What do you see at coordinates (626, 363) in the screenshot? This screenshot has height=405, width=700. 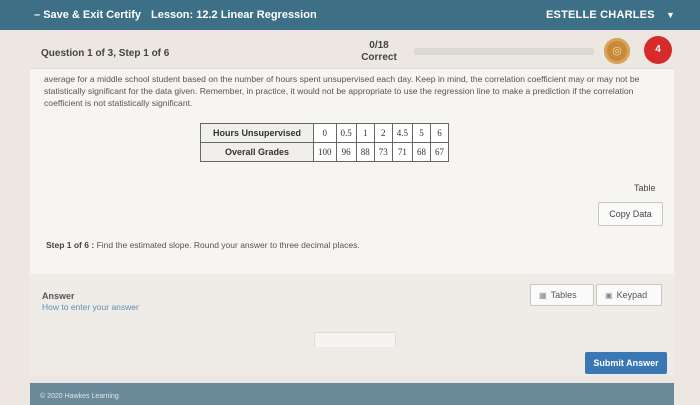 I see `submit-answer-button: Submit Answer` at bounding box center [626, 363].